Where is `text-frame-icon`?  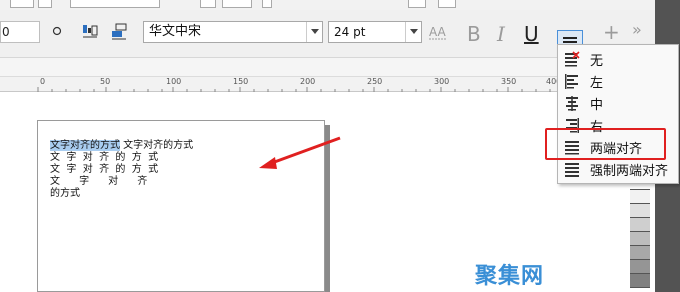
text-frame-icon is located at coordinates (119, 31).